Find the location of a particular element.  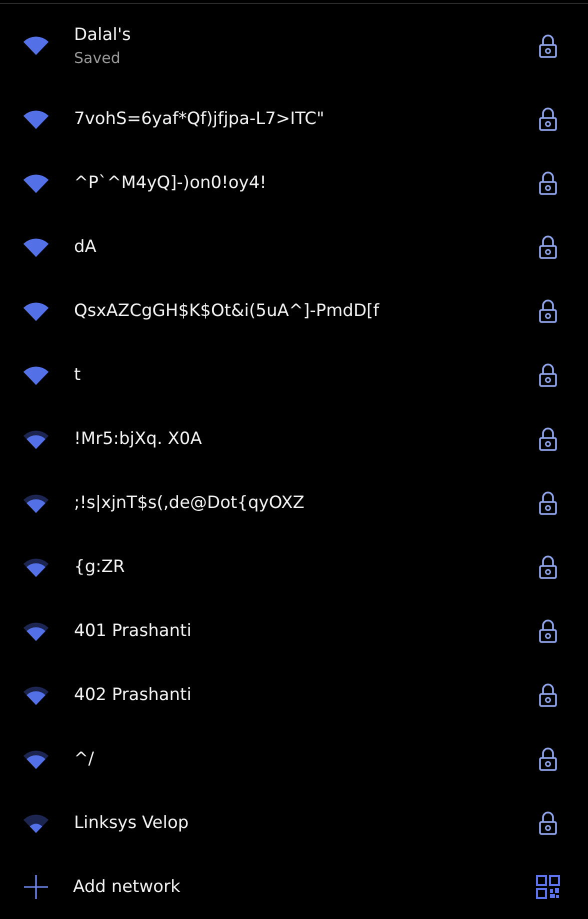

network-item: Dalal's Saved is located at coordinates (294, 45).